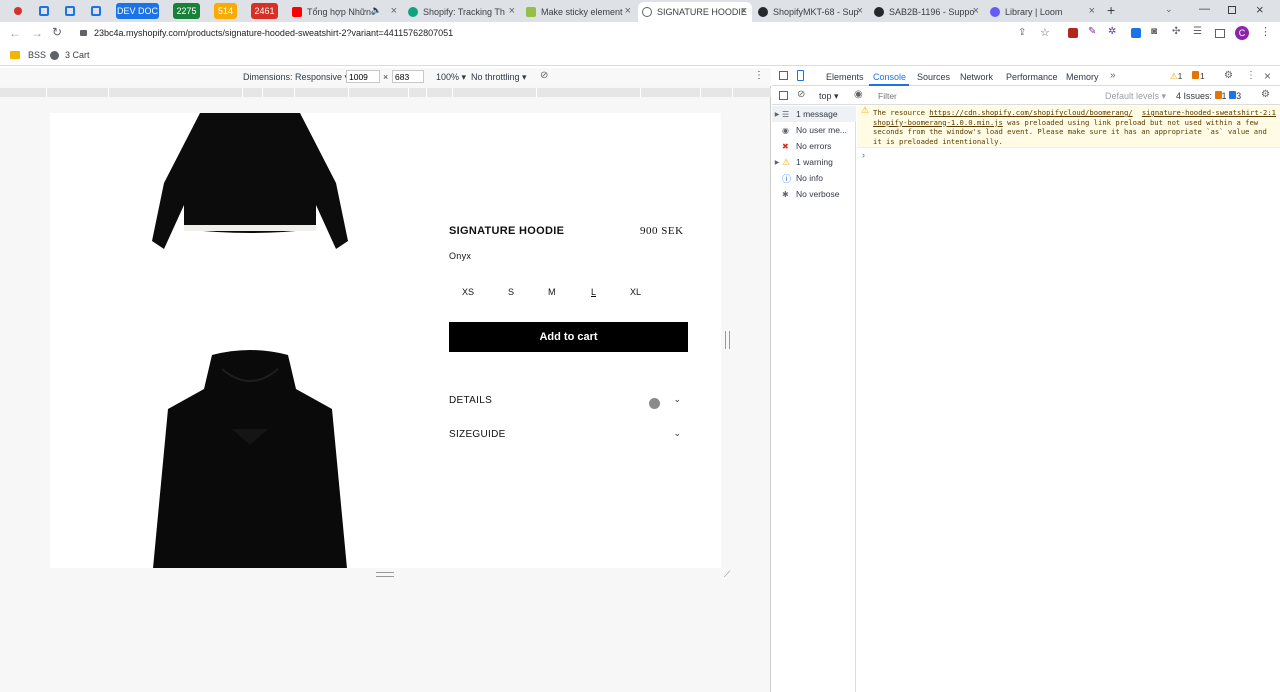 This screenshot has width=1280, height=692. I want to click on tab-memory: Memory, so click(1082, 77).